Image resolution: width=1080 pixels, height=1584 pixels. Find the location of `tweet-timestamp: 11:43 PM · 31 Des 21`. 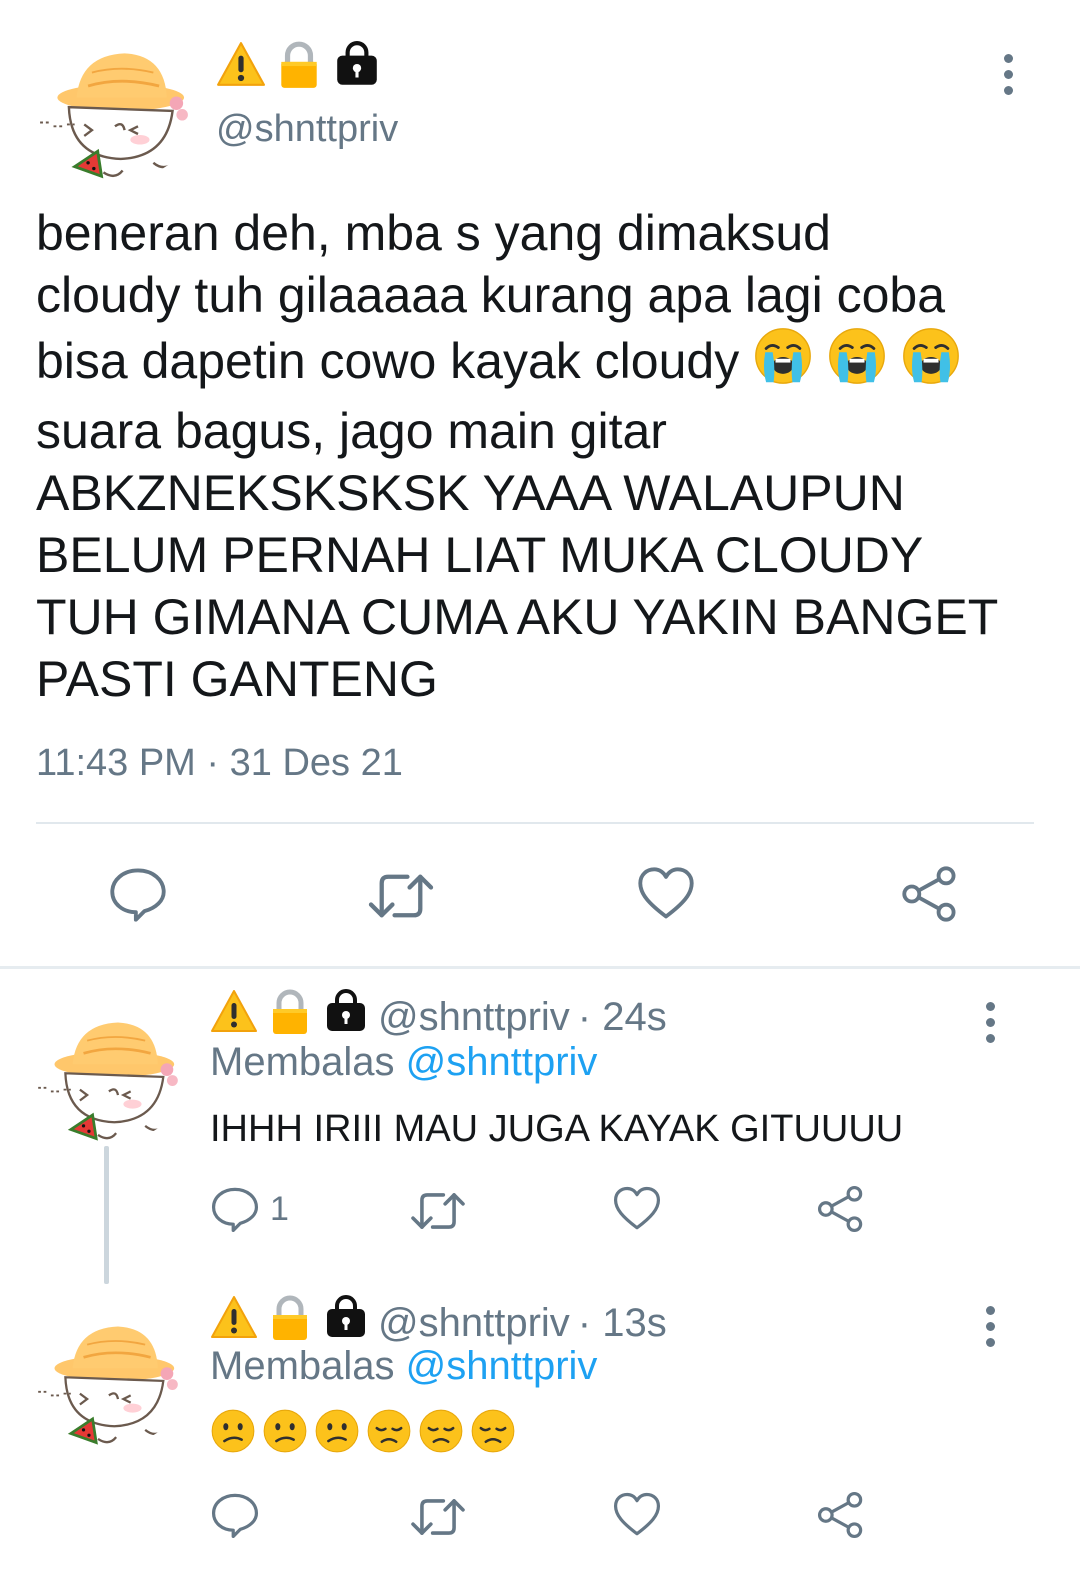

tweet-timestamp: 11:43 PM · 31 Des 21 is located at coordinates (219, 763).